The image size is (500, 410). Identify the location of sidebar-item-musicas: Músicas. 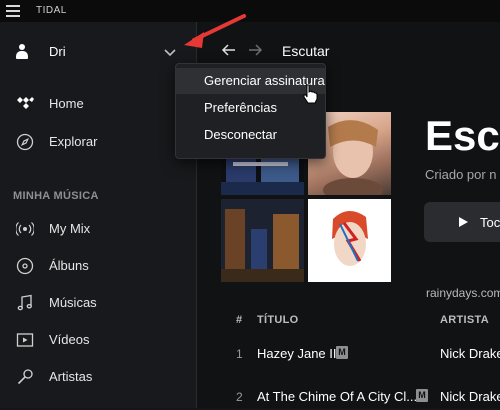
(98, 303).